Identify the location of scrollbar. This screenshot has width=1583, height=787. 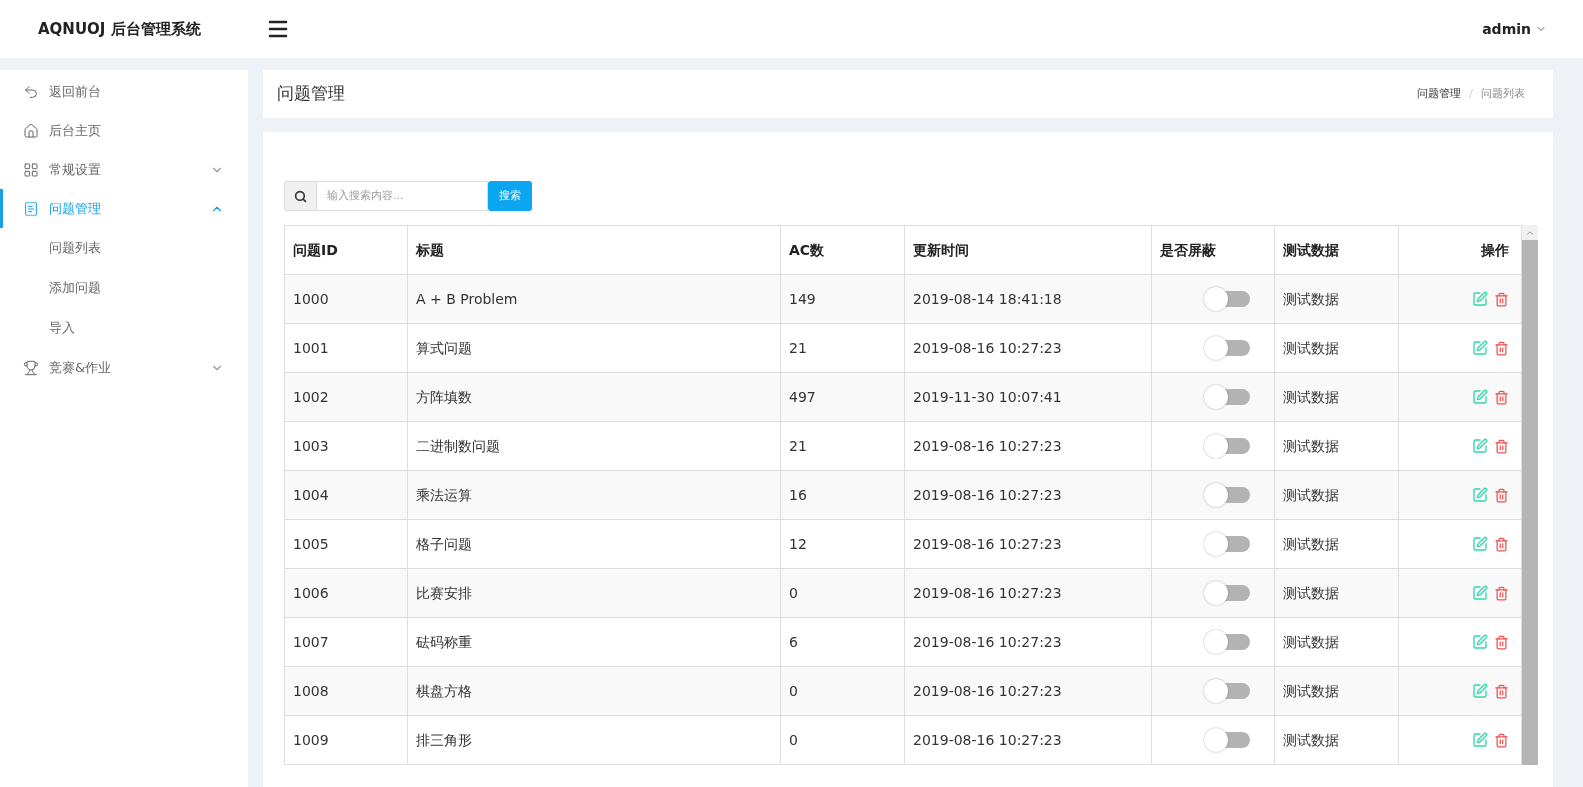
(1530, 495).